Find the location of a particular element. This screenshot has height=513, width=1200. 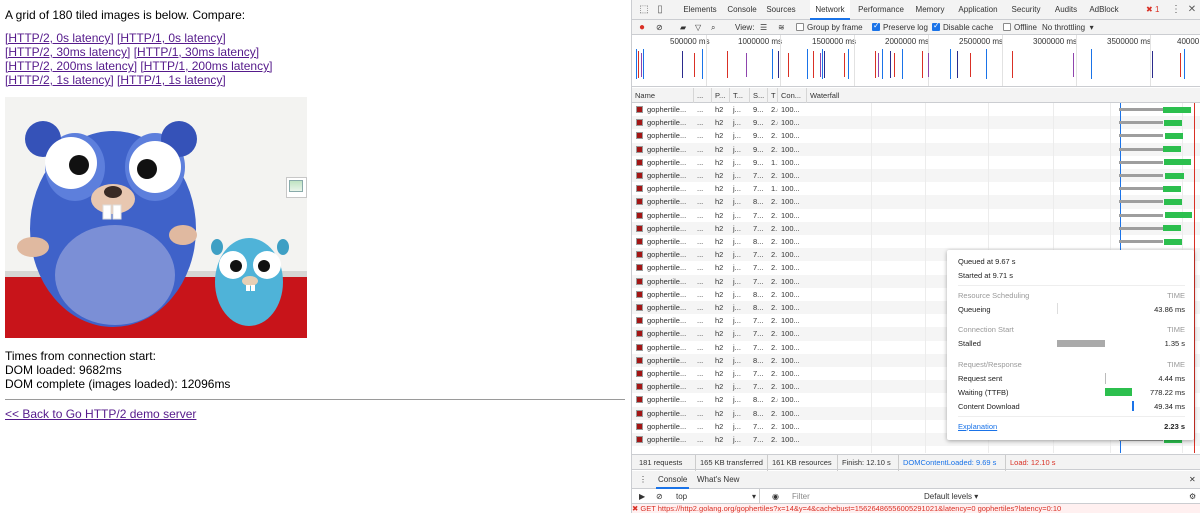

link-http1-30ms: [HTTP/1, 30ms latency] is located at coordinates (196, 52).